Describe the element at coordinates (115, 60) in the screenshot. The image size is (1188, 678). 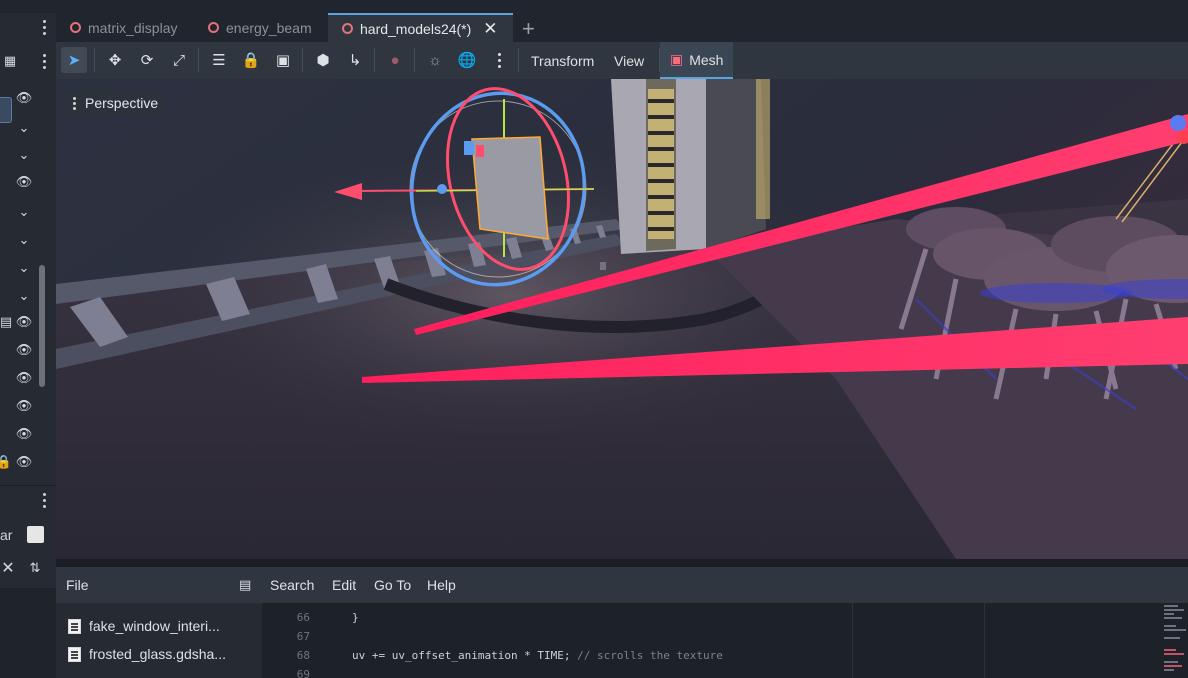
I see `move-tool-icon: ✥` at that location.